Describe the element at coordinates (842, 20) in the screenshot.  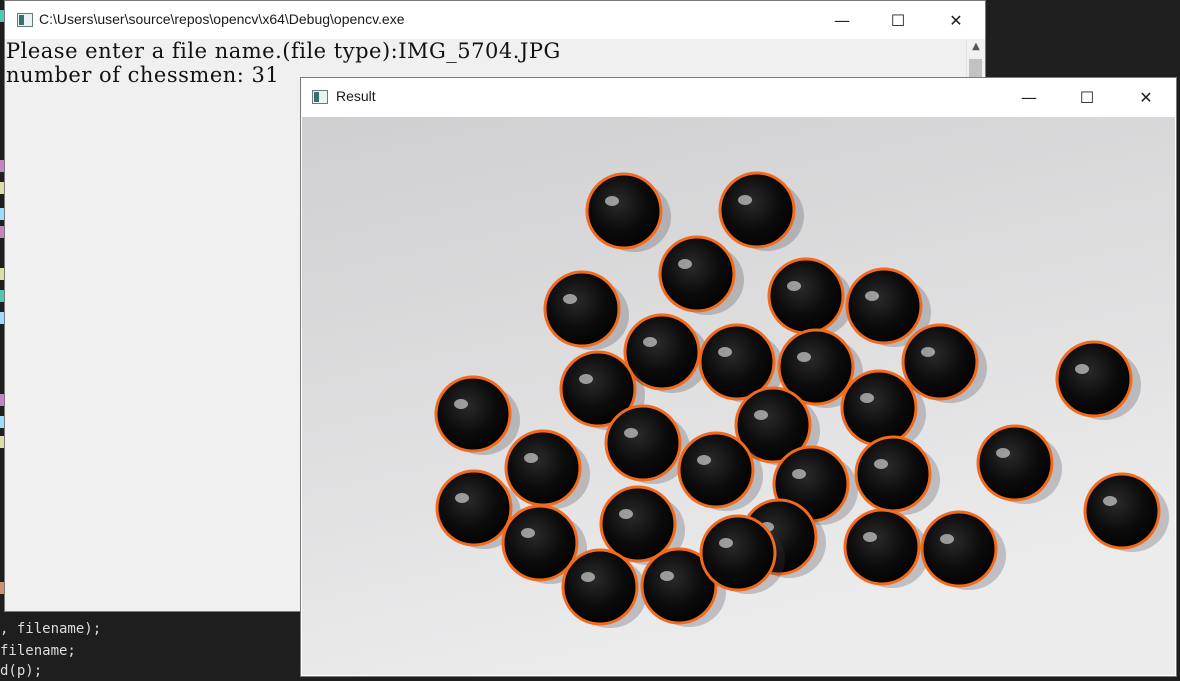
I see `console-minimize-button: —` at that location.